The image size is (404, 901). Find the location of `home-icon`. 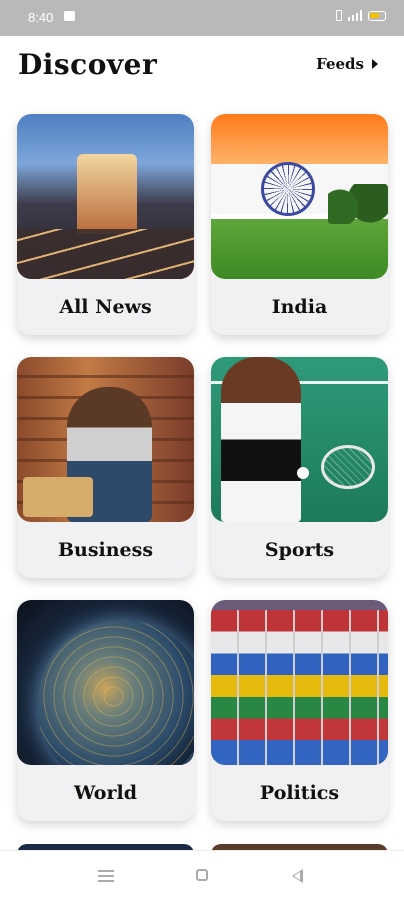

home-icon is located at coordinates (202, 875).